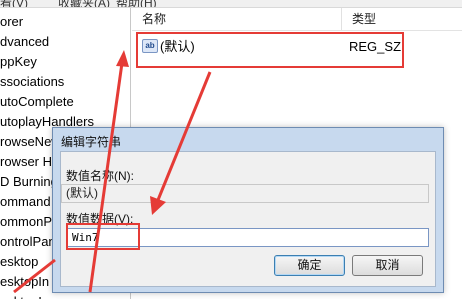 Image resolution: width=462 pixels, height=299 pixels. What do you see at coordinates (297, 30) in the screenshot?
I see `header-divider` at bounding box center [297, 30].